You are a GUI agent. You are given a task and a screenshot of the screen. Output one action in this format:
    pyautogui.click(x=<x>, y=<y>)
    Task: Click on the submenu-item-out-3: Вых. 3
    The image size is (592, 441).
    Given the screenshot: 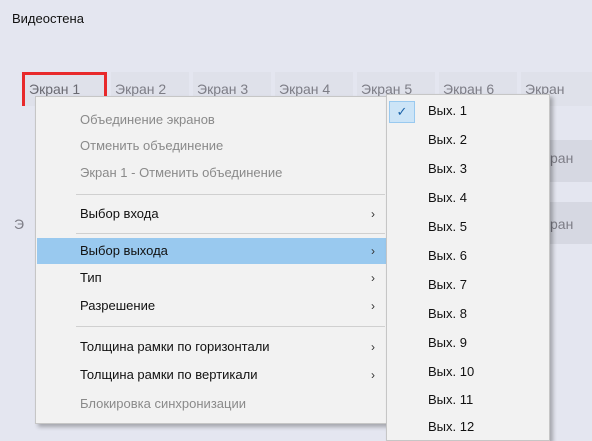 What is the action you would take?
    pyautogui.click(x=467, y=169)
    